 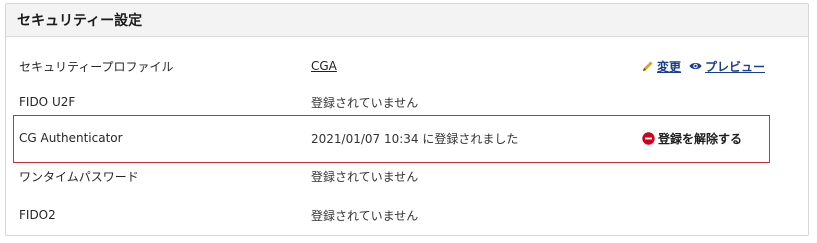 I want to click on settings-row-fido-u2f: FIDO U2F 登録されていません, so click(x=407, y=102).